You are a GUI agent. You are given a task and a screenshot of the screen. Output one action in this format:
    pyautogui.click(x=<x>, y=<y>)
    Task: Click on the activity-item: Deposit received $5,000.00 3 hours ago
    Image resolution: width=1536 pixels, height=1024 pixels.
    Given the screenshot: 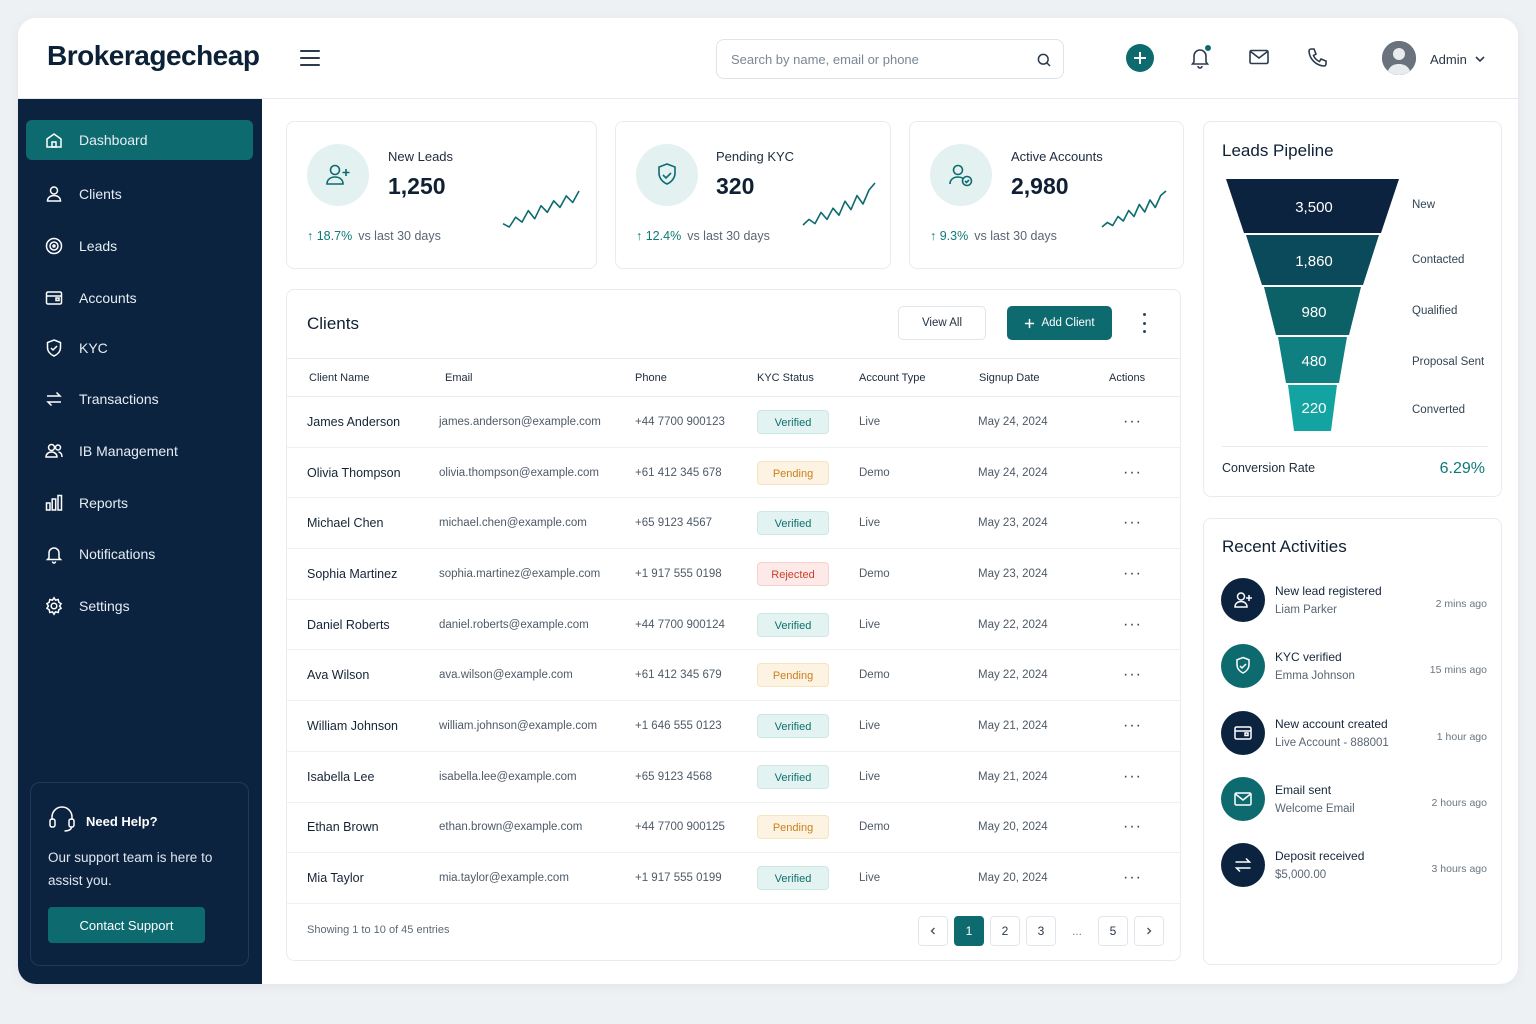 What is the action you would take?
    pyautogui.click(x=1354, y=866)
    